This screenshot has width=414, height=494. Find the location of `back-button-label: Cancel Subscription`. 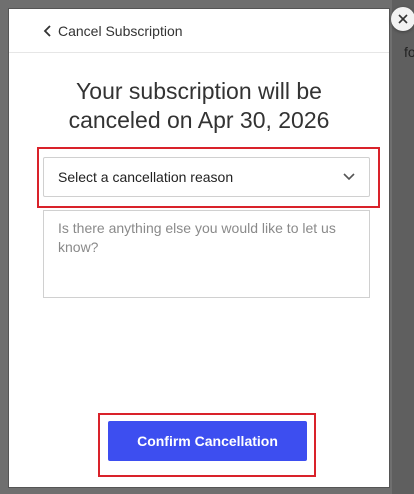

back-button-label: Cancel Subscription is located at coordinates (120, 30).